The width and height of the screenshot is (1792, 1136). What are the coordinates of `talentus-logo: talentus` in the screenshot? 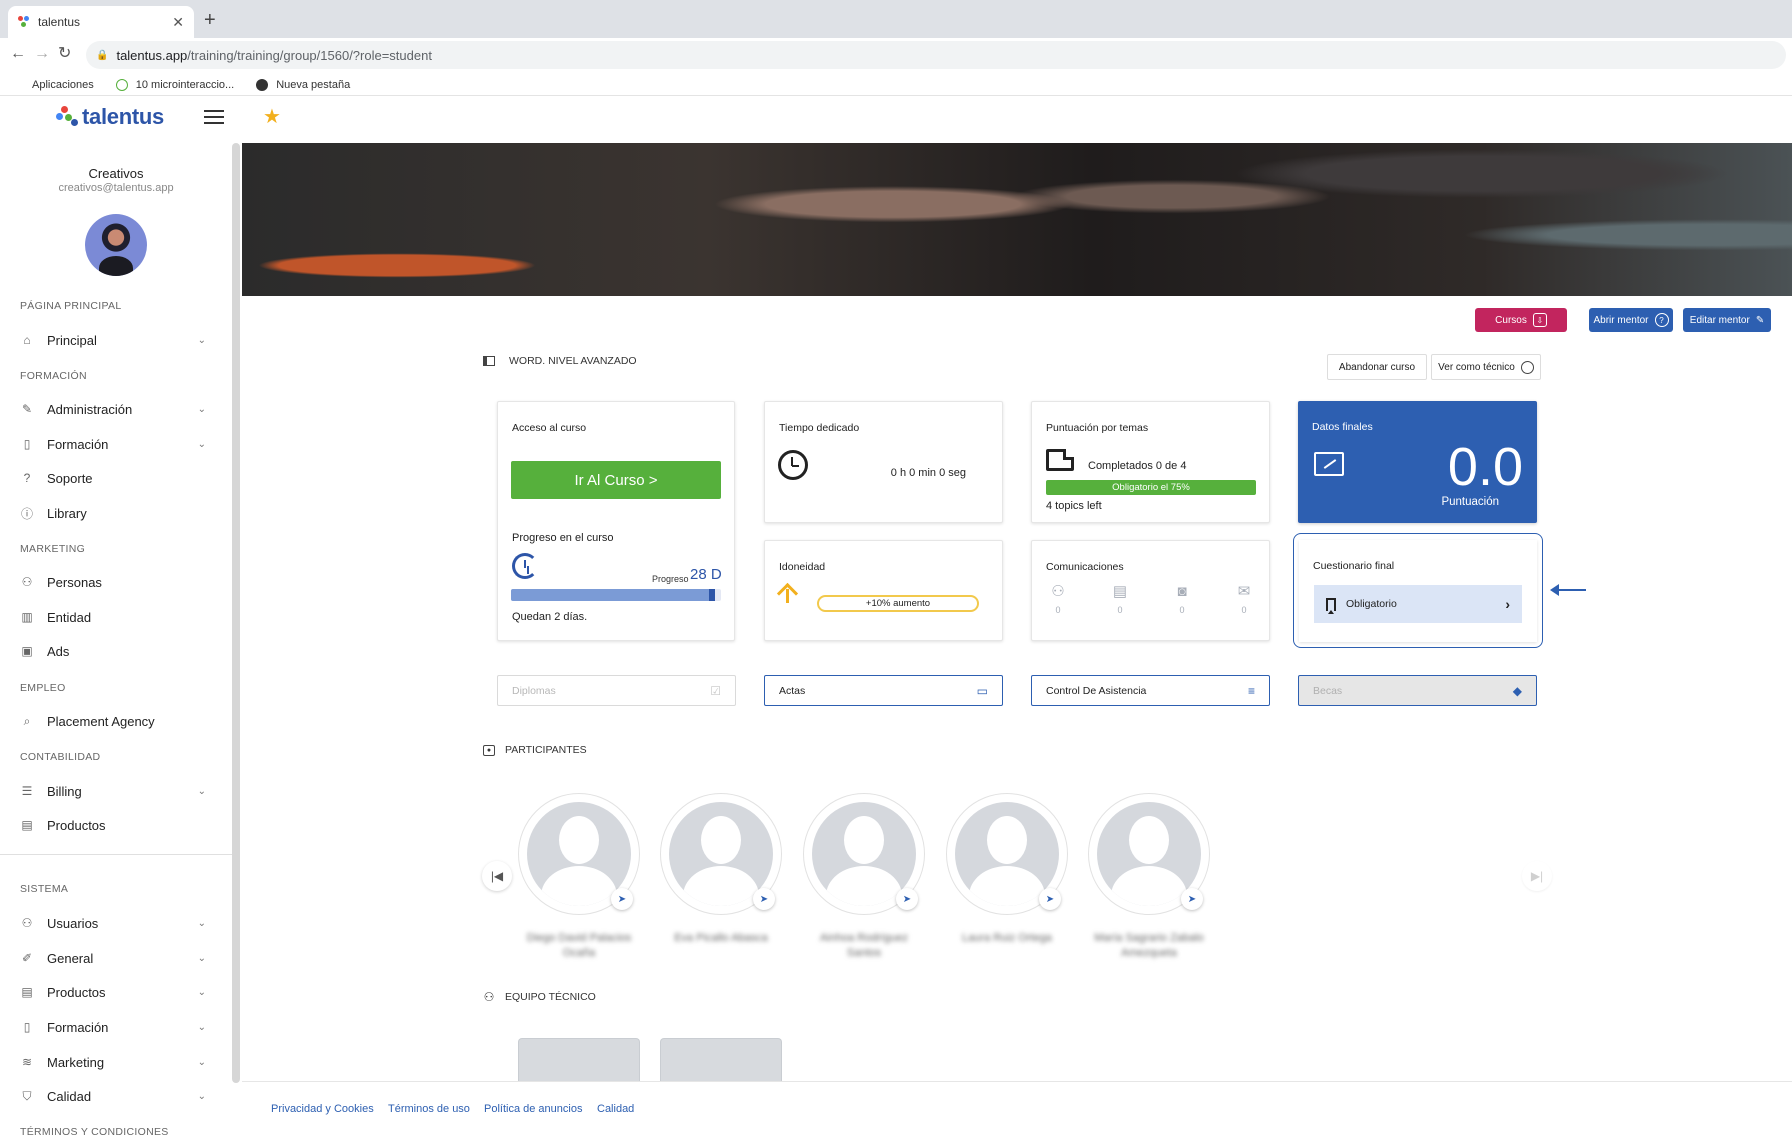 It's located at (110, 117).